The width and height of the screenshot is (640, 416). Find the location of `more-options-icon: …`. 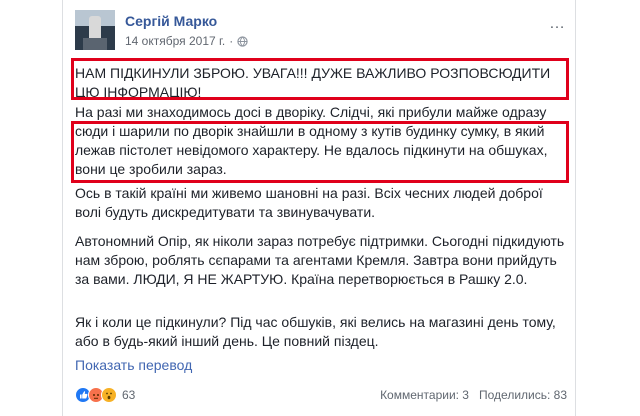

more-options-icon: … is located at coordinates (557, 24).